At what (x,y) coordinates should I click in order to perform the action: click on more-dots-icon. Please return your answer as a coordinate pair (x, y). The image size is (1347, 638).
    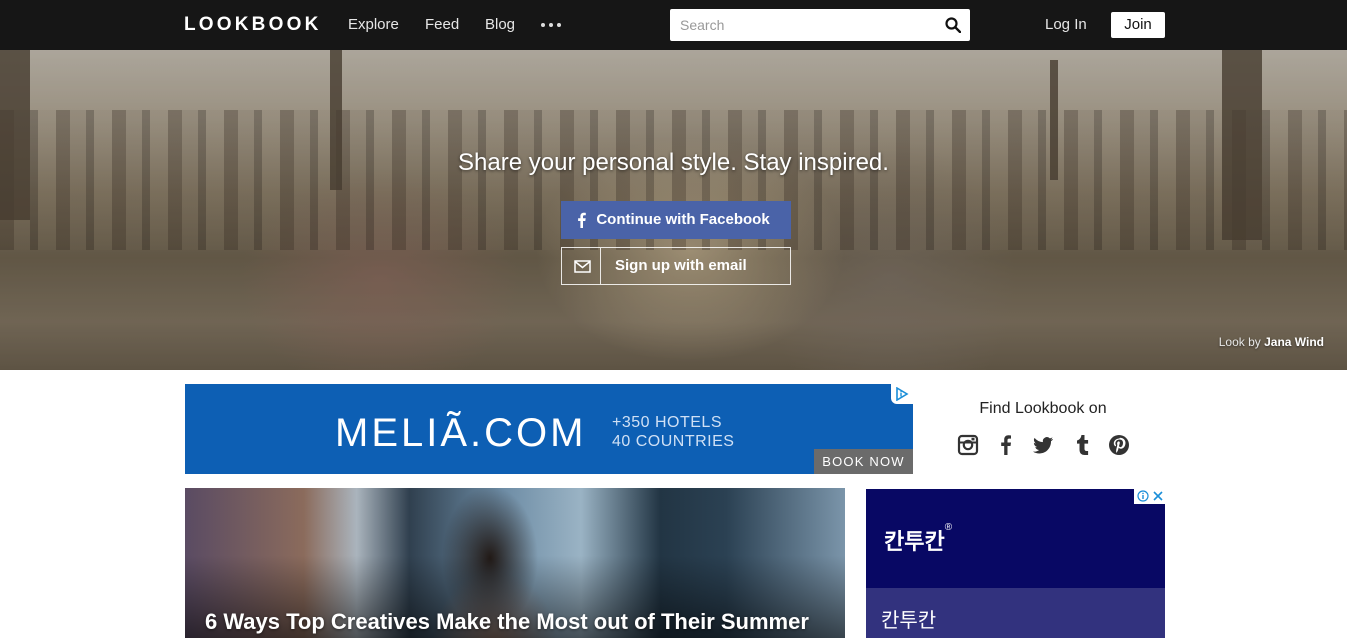
    Looking at the image, I should click on (551, 25).